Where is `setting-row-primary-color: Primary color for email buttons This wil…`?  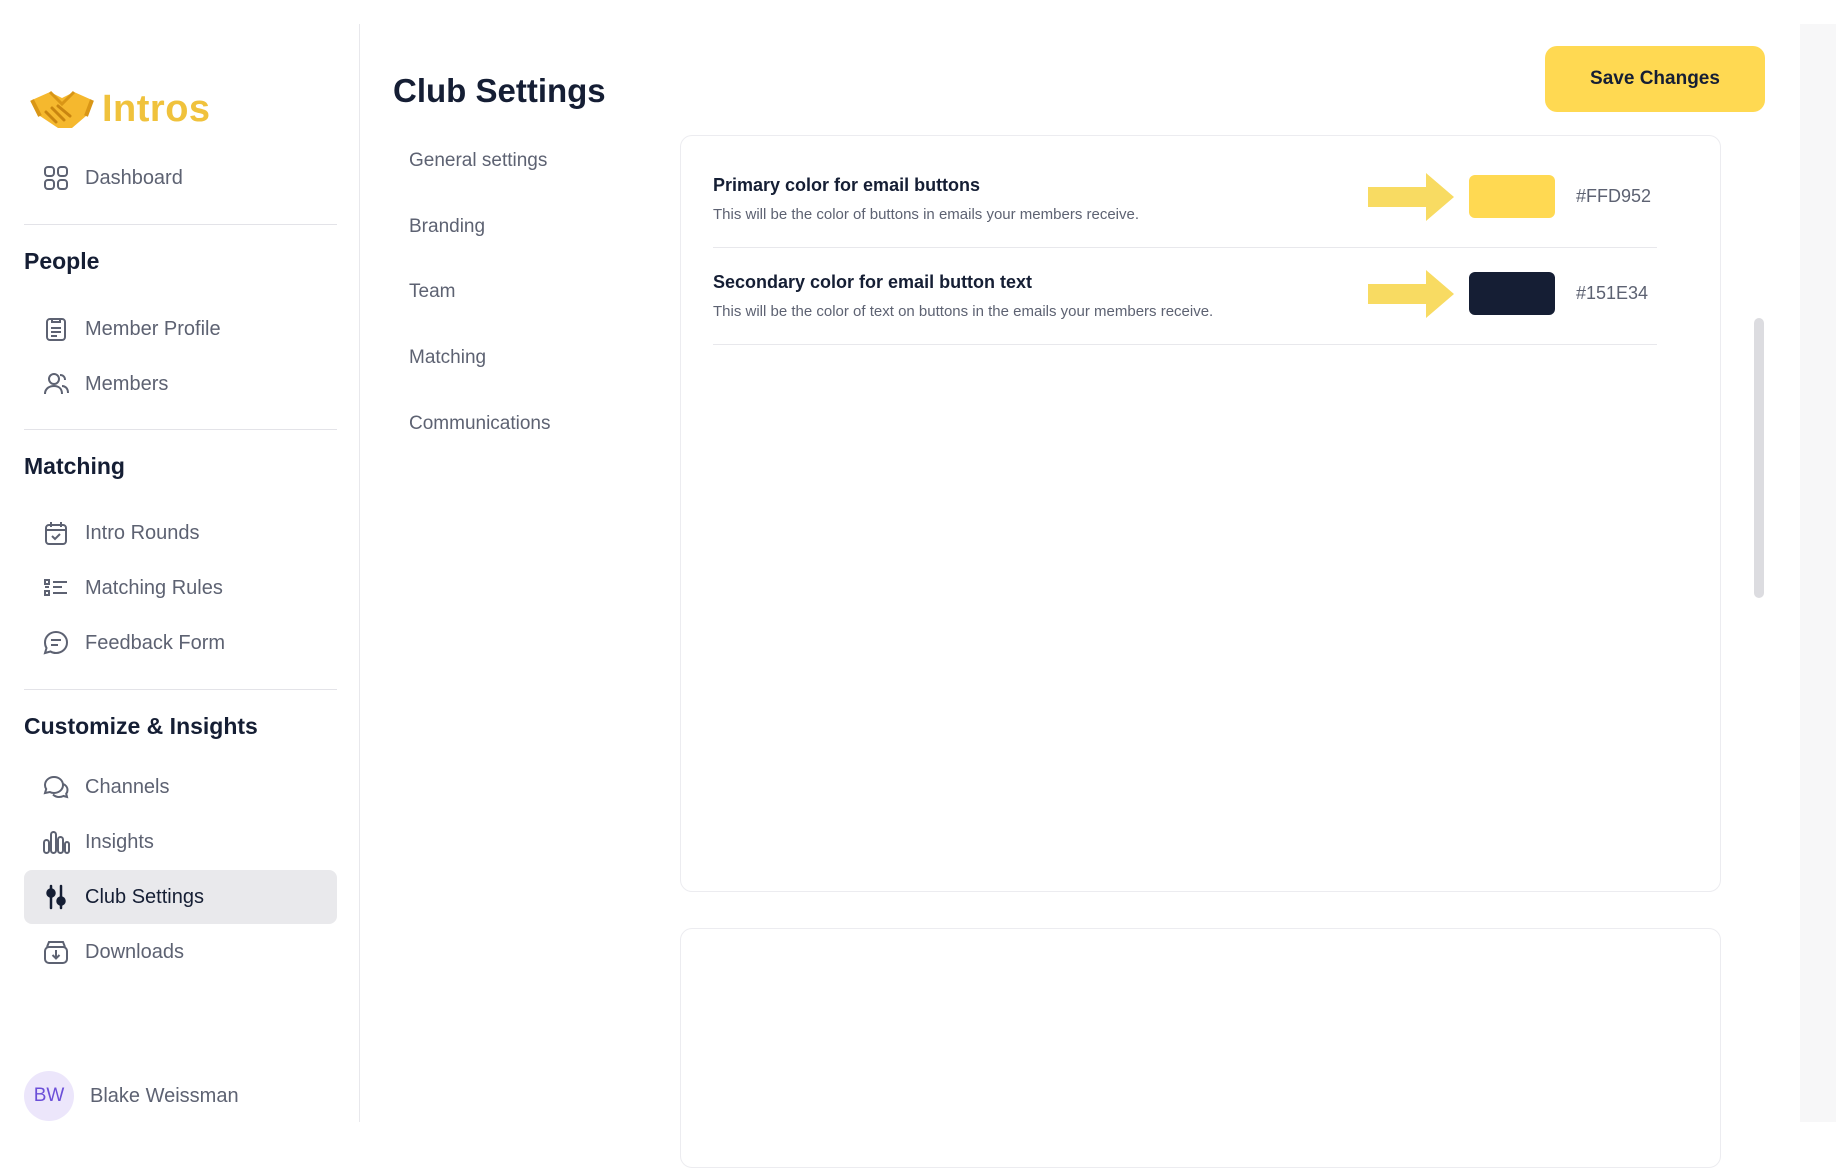
setting-row-primary-color: Primary color for email buttons This wil… is located at coordinates (1185, 199).